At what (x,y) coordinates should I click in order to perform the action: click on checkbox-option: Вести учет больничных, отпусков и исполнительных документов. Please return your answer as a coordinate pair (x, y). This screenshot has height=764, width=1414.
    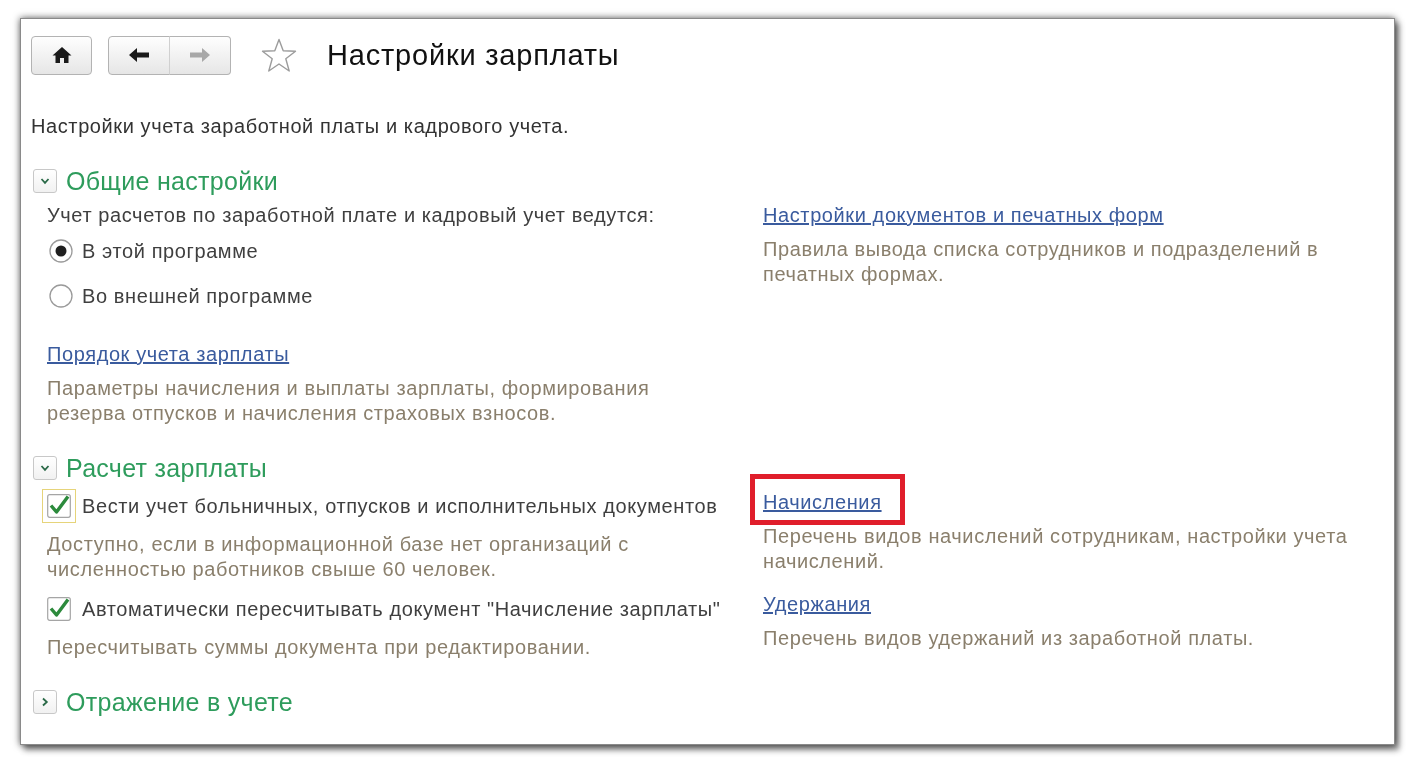
    Looking at the image, I should click on (382, 506).